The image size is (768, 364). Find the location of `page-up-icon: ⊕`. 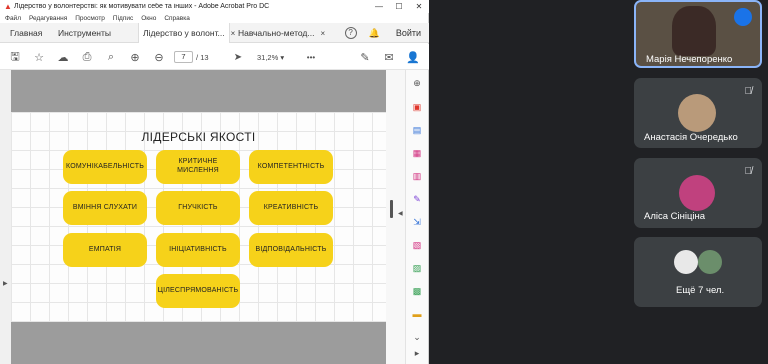

page-up-icon: ⊕ is located at coordinates (135, 57).